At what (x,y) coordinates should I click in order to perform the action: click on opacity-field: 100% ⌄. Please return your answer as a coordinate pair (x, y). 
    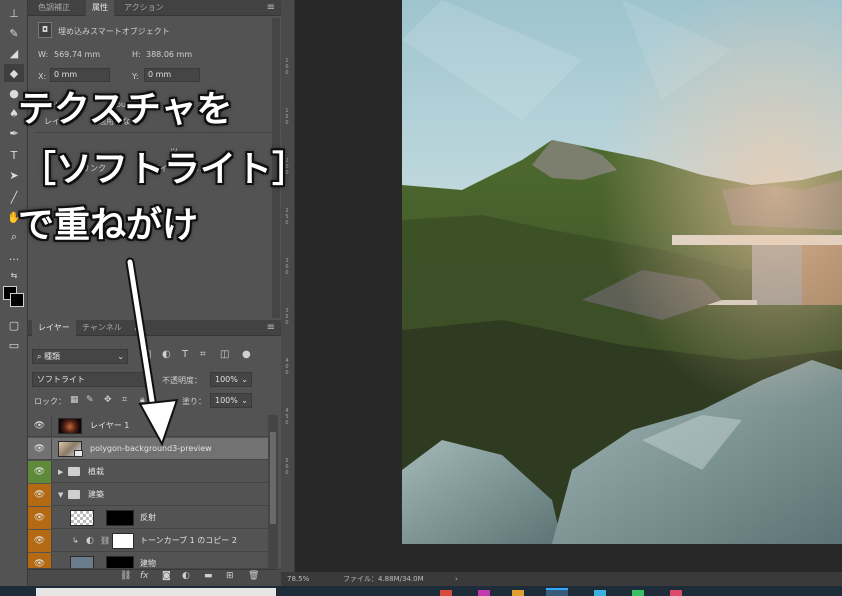
    Looking at the image, I should click on (231, 379).